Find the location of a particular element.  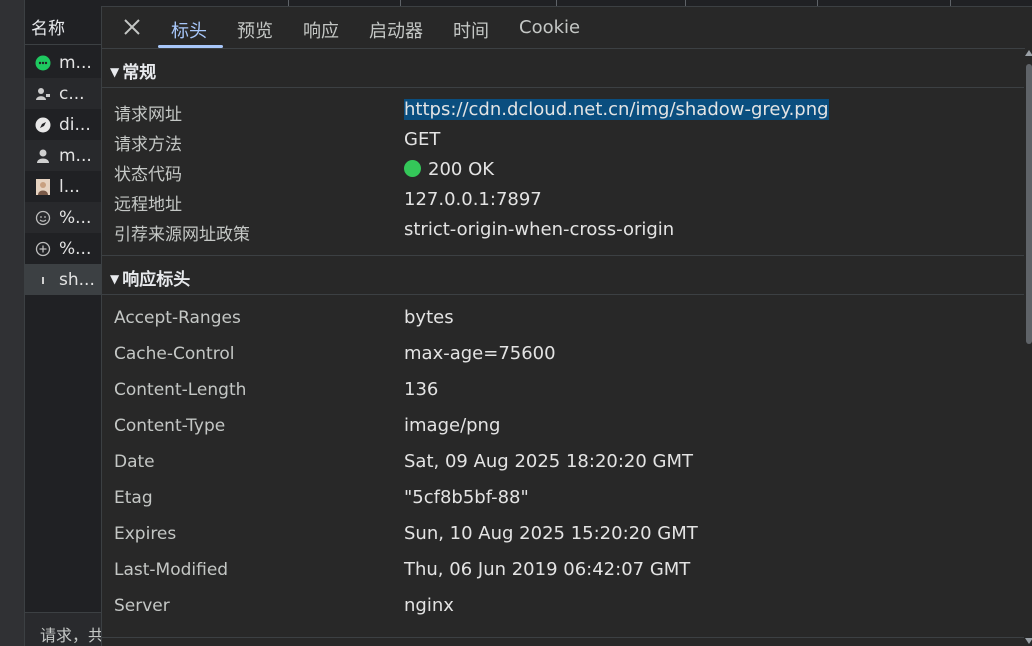

close-icon is located at coordinates (132, 27).